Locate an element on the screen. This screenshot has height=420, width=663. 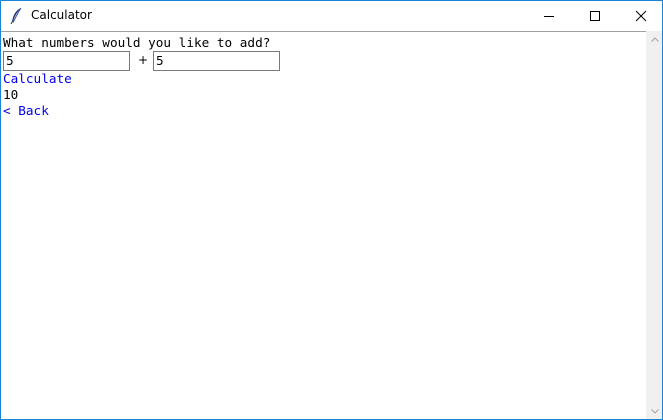
minimize-icon is located at coordinates (549, 16).